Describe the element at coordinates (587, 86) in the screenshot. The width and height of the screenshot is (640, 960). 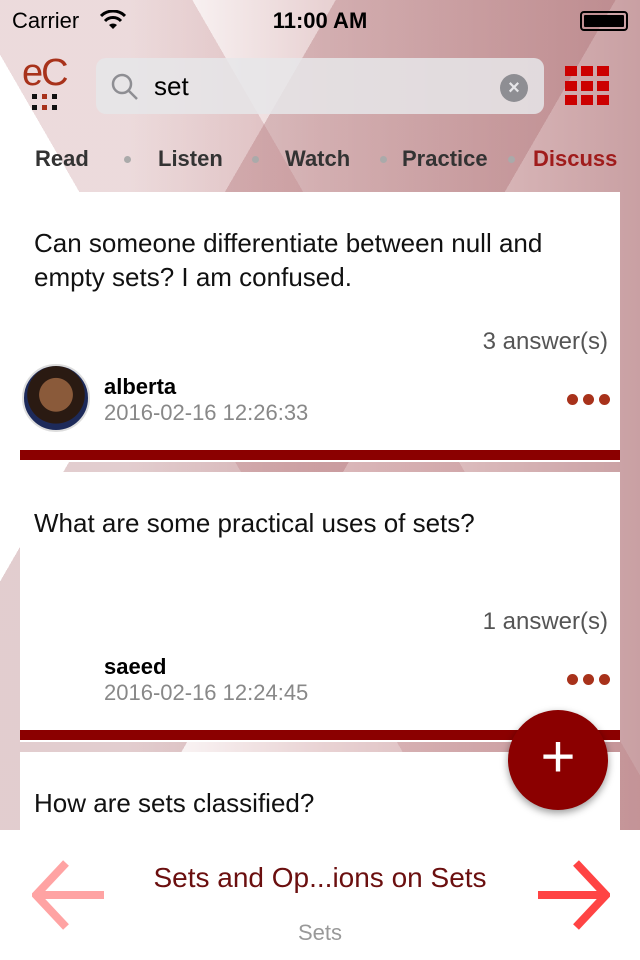
I see `apps-grid-icon` at that location.